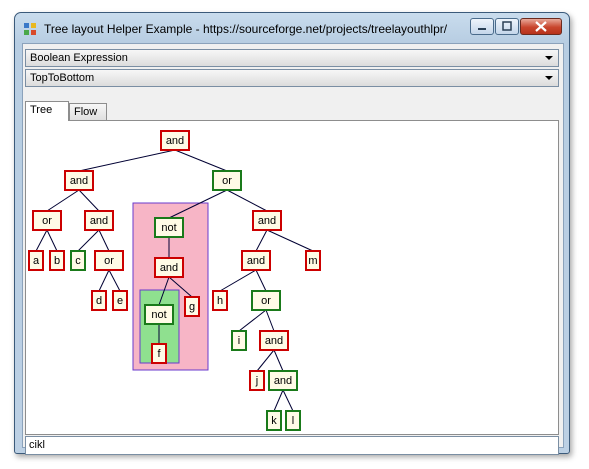 This screenshot has height=469, width=589. I want to click on status-field: cikl, so click(292, 445).